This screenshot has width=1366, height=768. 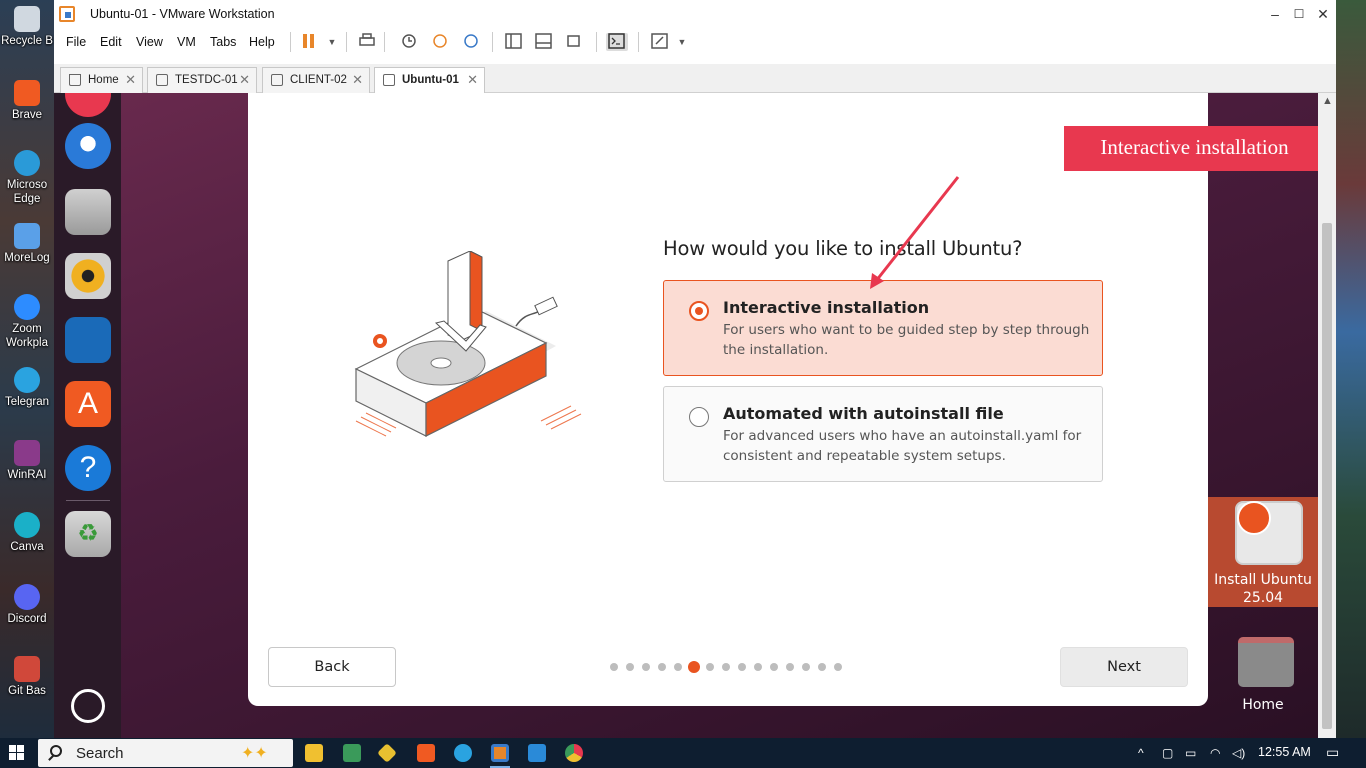 I want to click on pause-icon, so click(x=309, y=42).